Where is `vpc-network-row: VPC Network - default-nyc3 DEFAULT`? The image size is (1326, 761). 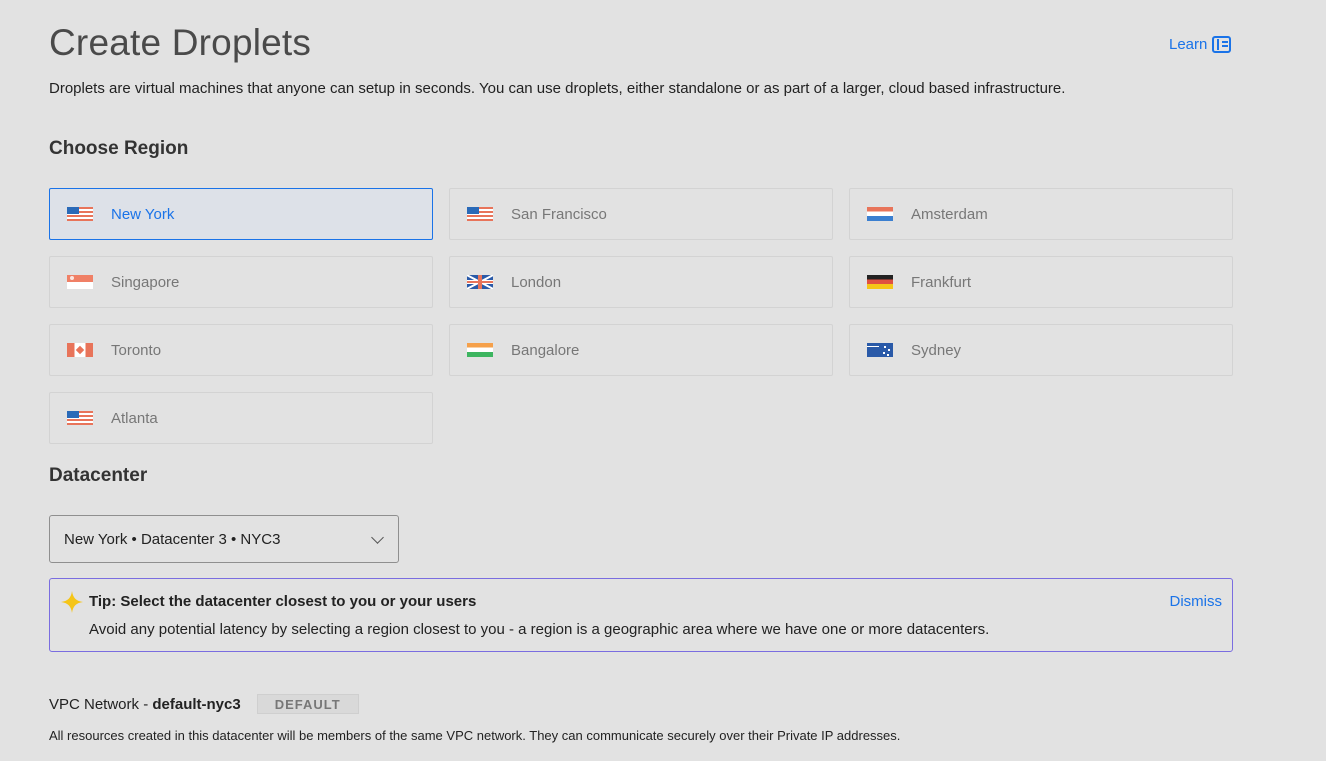 vpc-network-row: VPC Network - default-nyc3 DEFAULT is located at coordinates (204, 704).